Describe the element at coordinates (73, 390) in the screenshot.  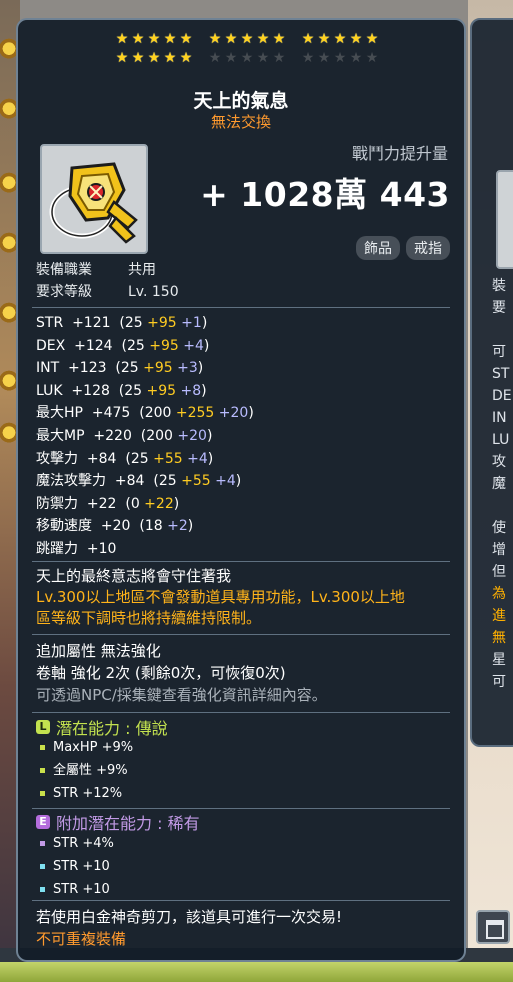
I see `stat-total: LUK +128` at that location.